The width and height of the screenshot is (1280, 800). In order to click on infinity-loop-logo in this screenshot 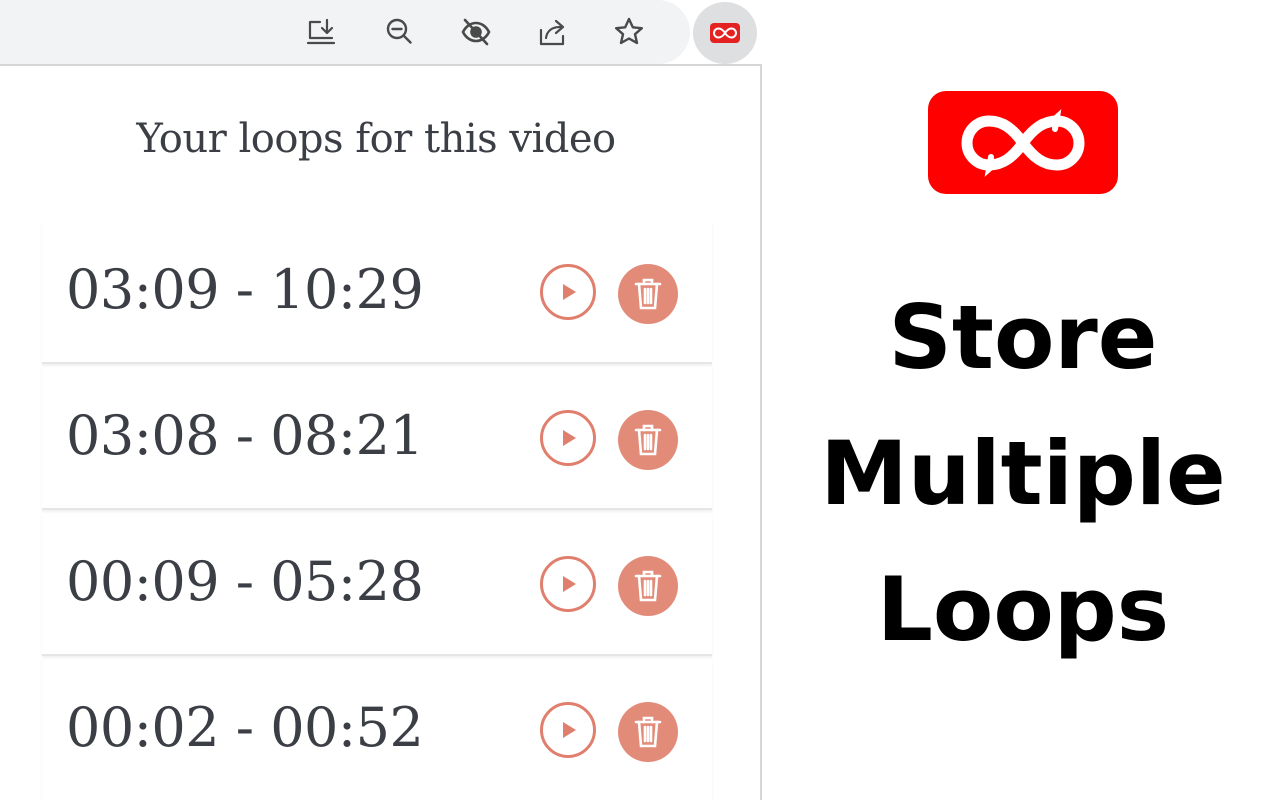, I will do `click(1023, 142)`.